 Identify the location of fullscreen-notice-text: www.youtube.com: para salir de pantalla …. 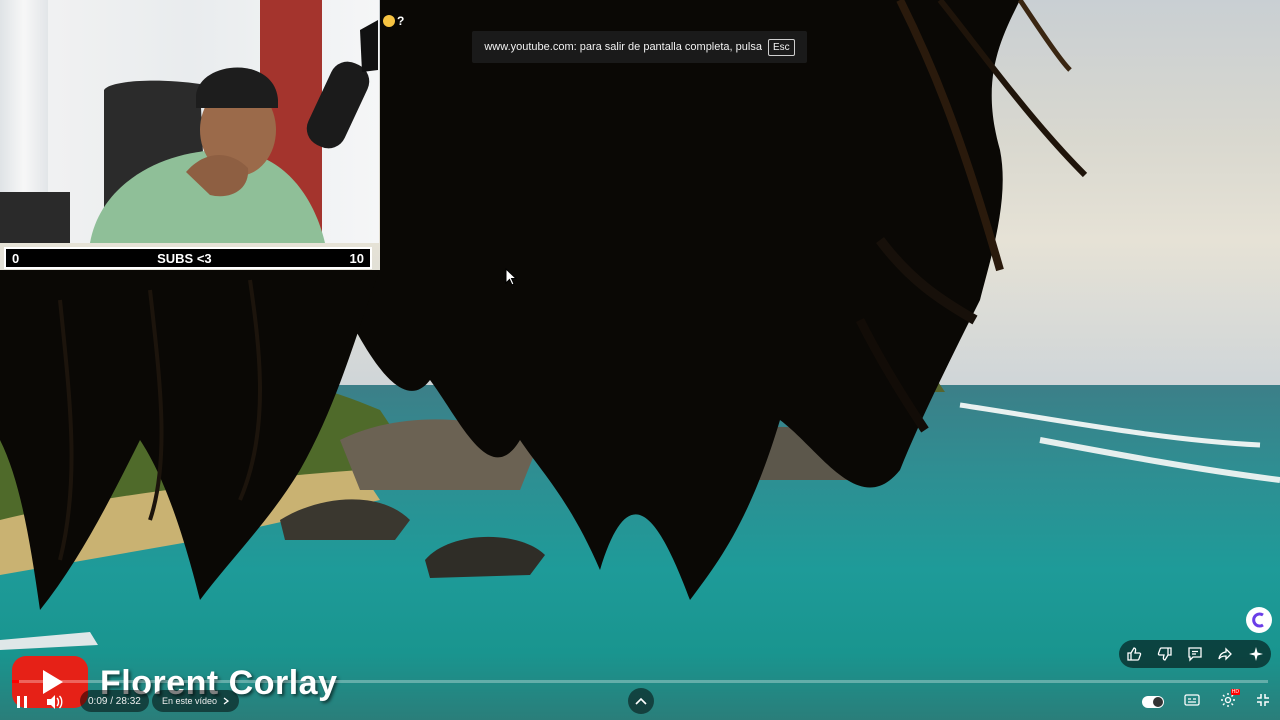
(623, 47).